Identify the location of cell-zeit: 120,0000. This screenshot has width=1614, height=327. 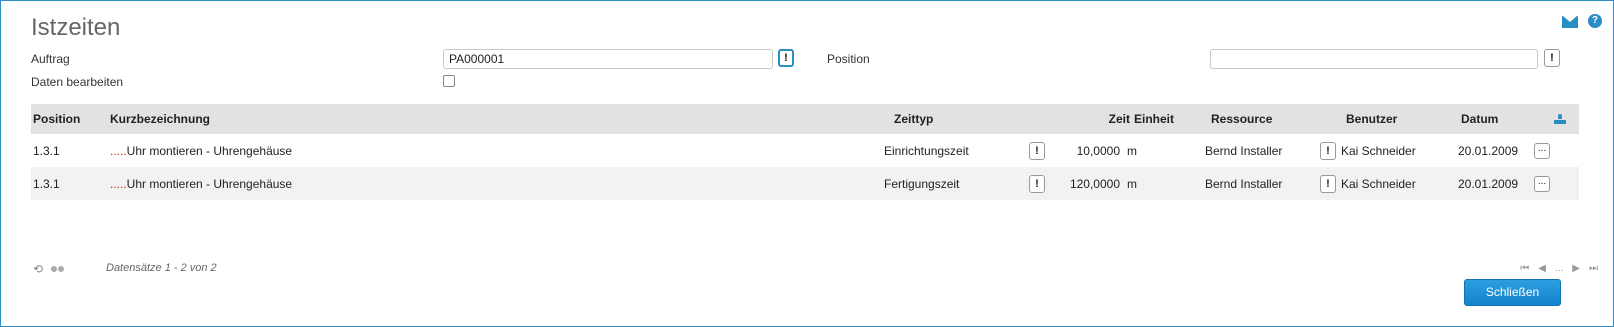
(1094, 183).